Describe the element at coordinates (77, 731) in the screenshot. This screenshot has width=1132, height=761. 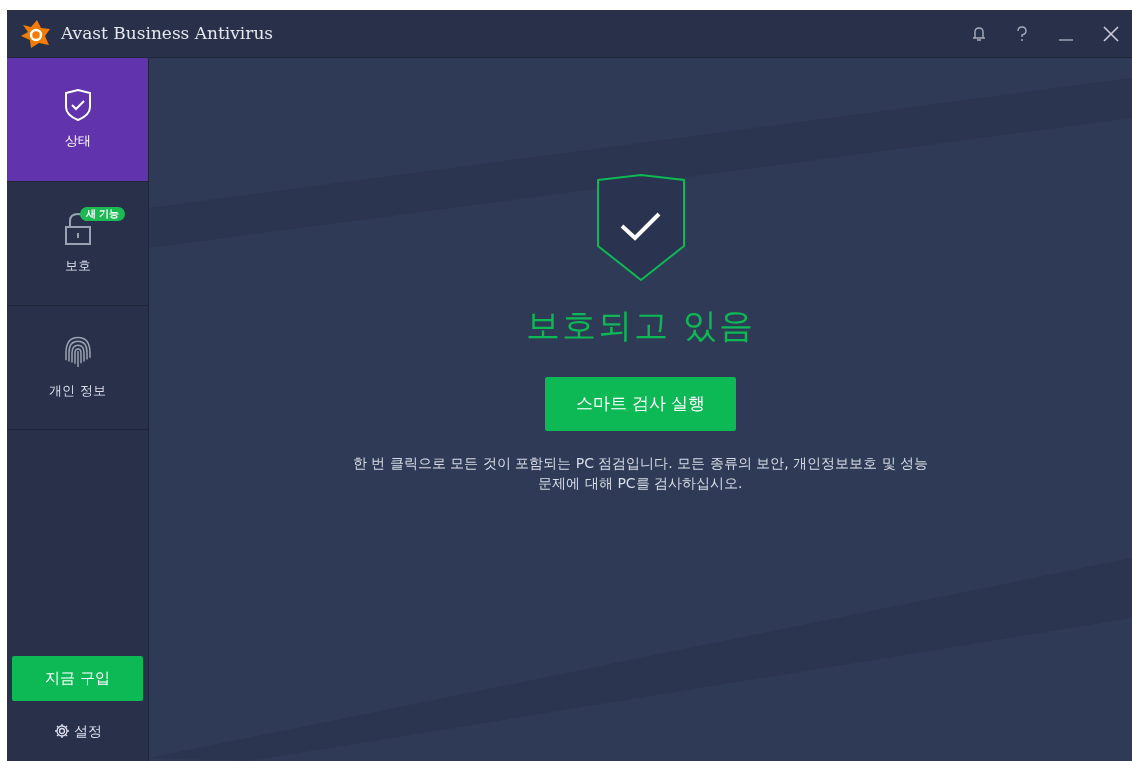
I see `settings-link: 설정` at that location.